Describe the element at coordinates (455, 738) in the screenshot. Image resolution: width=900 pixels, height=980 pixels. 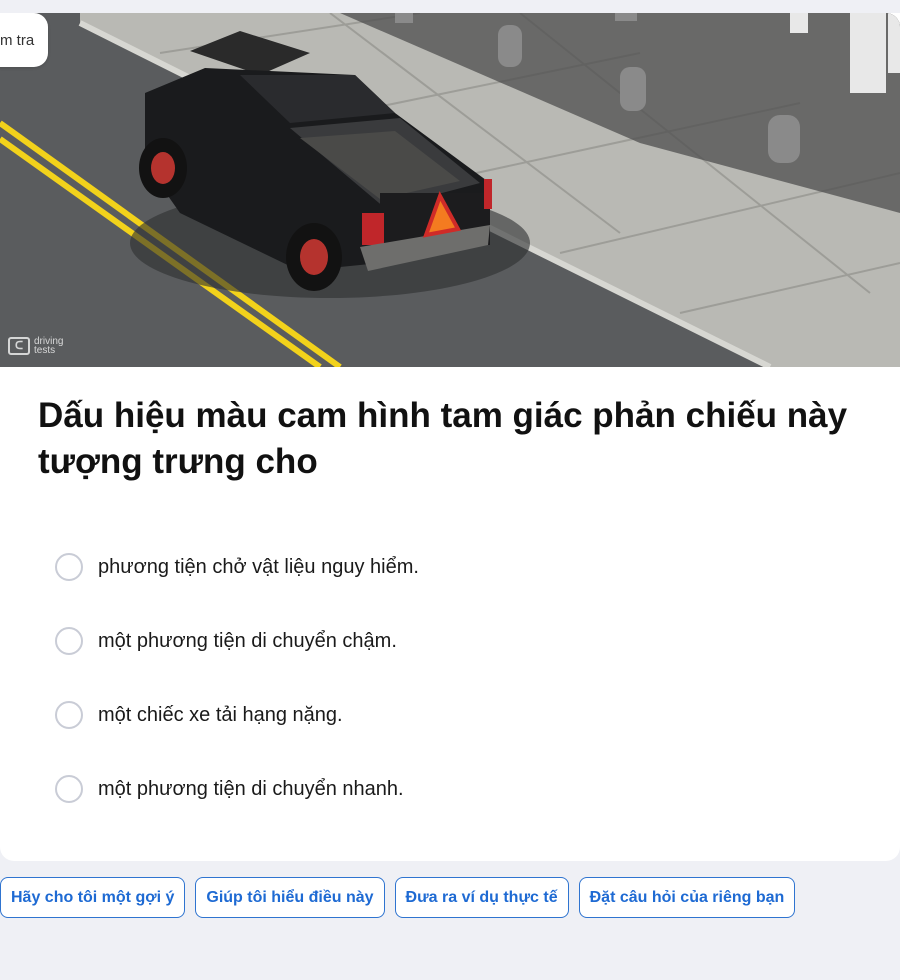
I see `answer-option: một chiếc xe tải hạng nặng.` at that location.